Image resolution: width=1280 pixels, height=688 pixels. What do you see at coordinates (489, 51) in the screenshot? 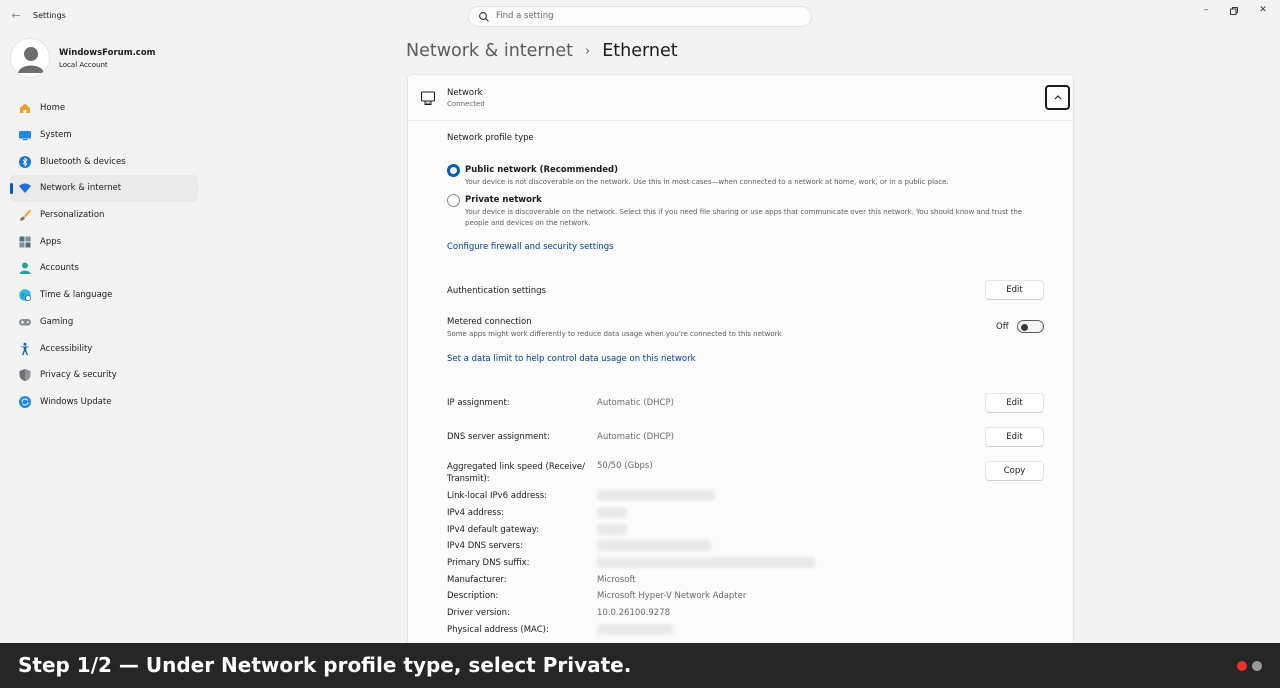
I see `breadcrumb-parent: Network & internet` at bounding box center [489, 51].